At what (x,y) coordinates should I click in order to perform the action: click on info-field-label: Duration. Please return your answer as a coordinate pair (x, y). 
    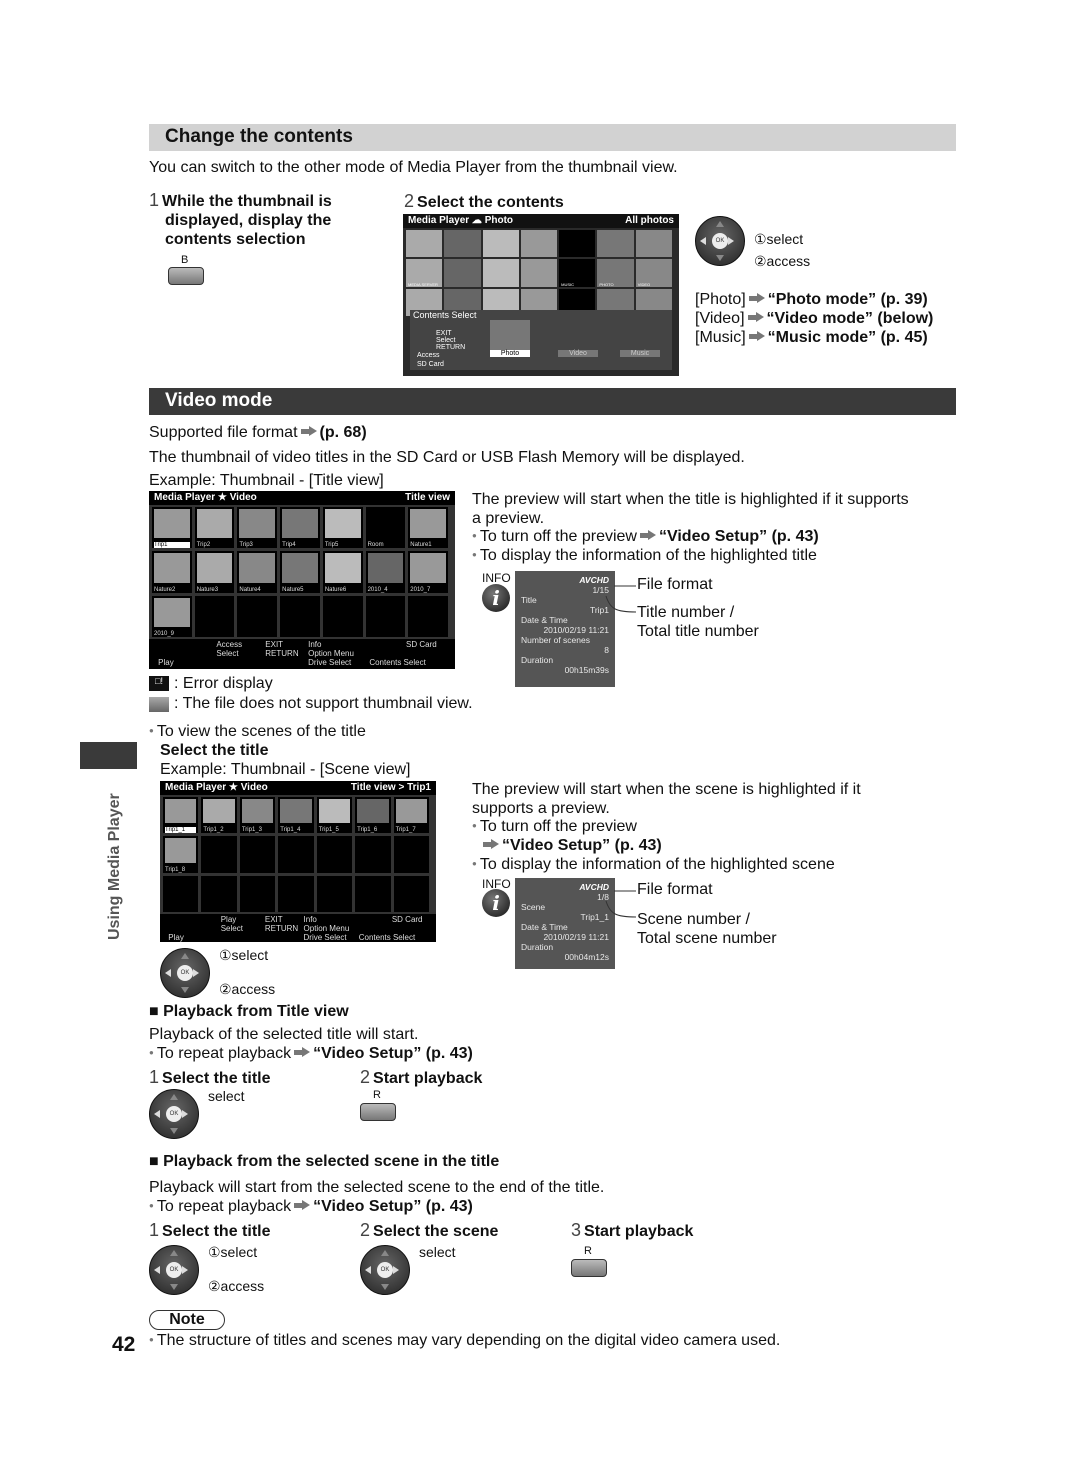
    Looking at the image, I should click on (537, 947).